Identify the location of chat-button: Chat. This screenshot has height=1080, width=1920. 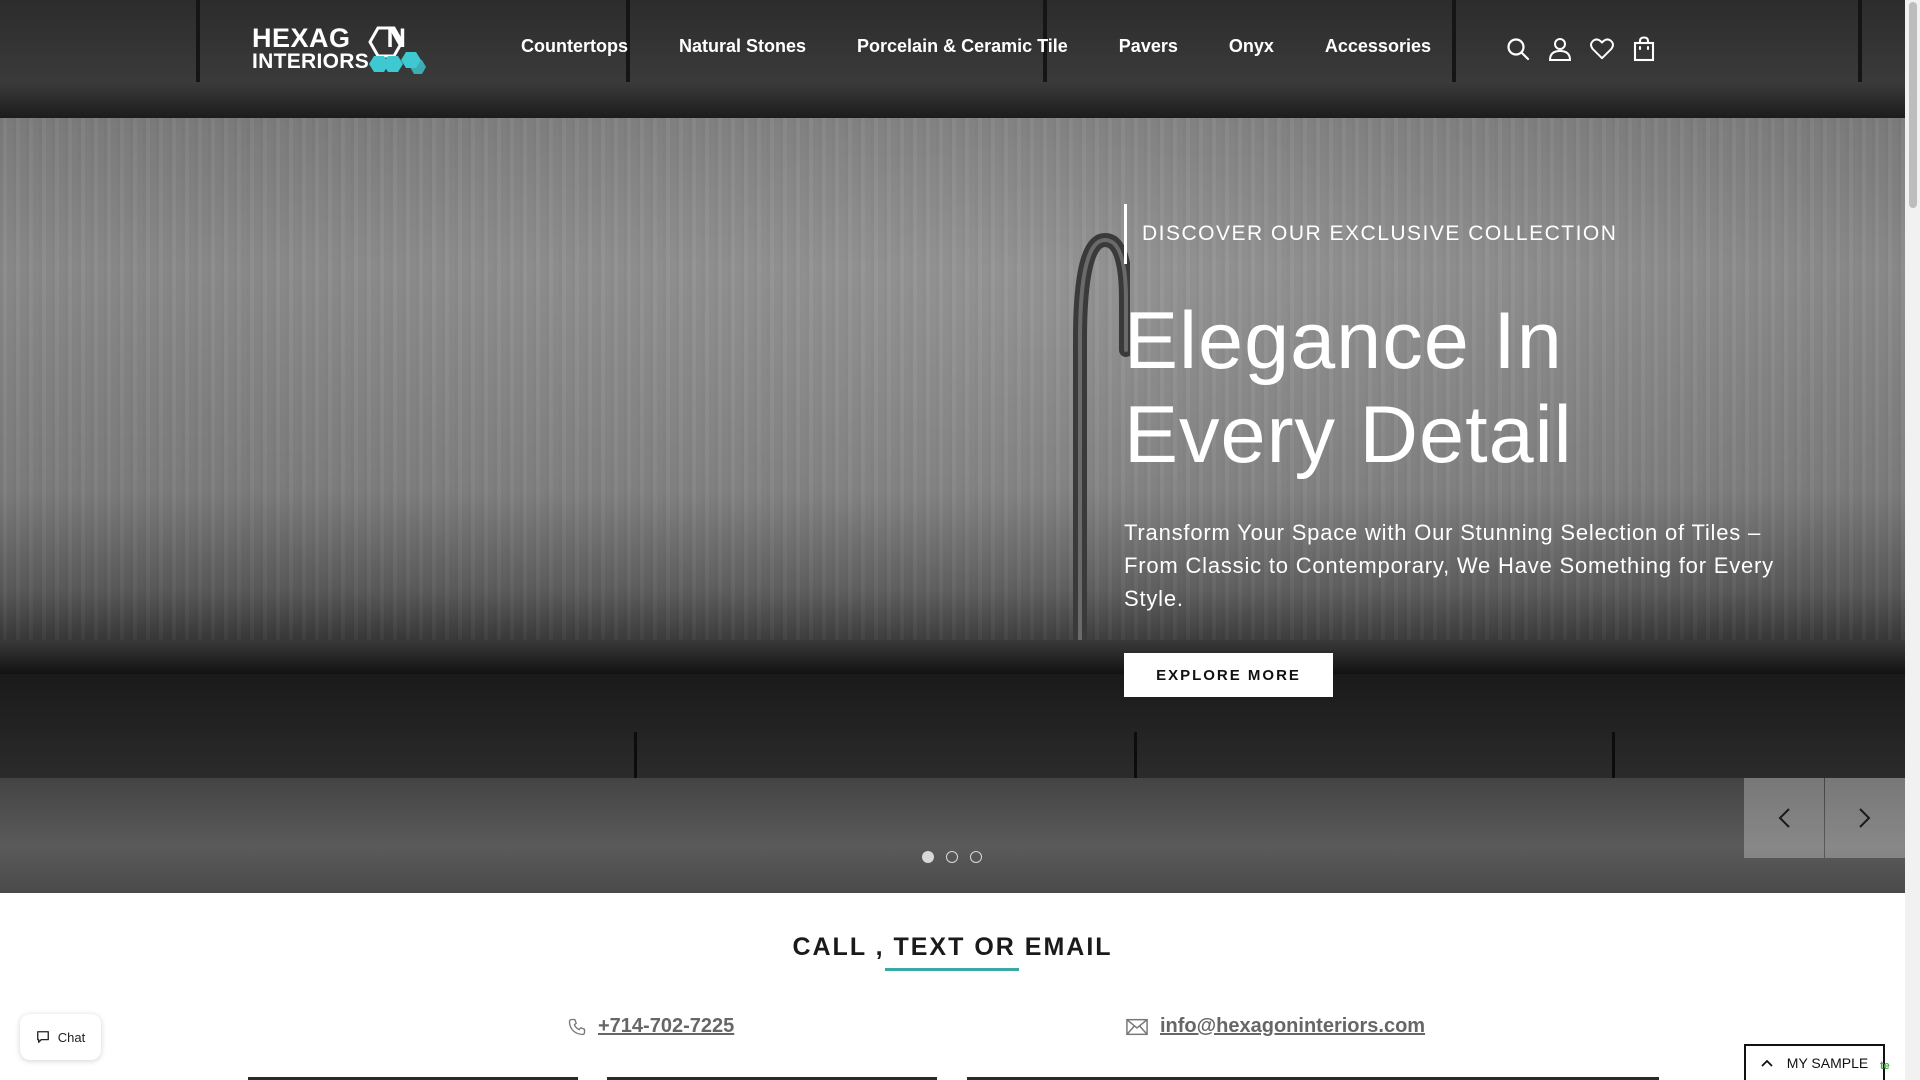
(60, 1037).